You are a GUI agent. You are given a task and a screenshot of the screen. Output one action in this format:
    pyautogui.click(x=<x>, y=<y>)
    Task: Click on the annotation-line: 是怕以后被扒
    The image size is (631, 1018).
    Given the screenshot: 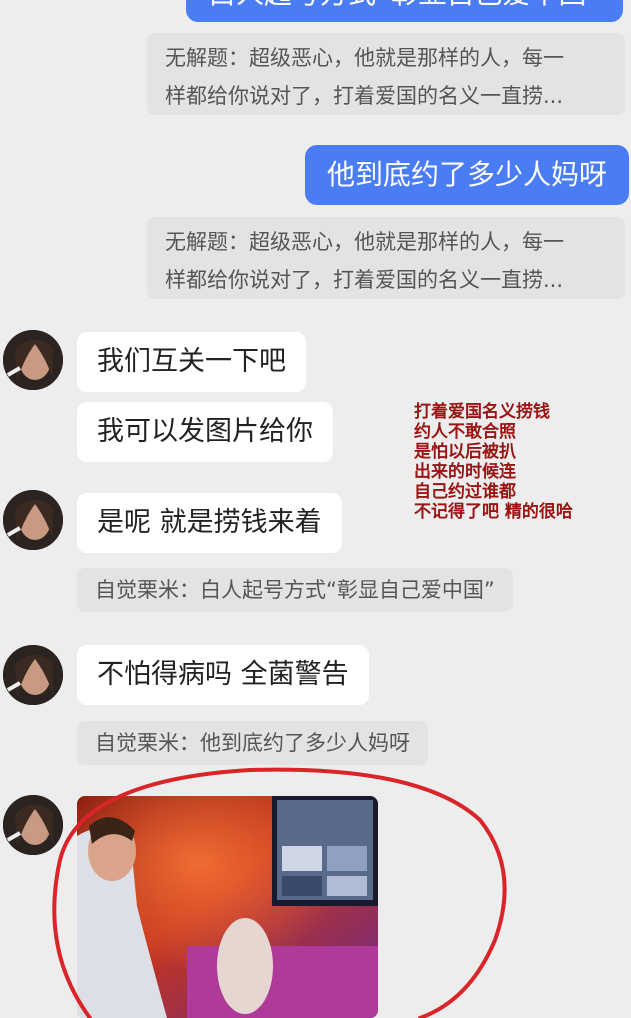 What is the action you would take?
    pyautogui.click(x=465, y=452)
    